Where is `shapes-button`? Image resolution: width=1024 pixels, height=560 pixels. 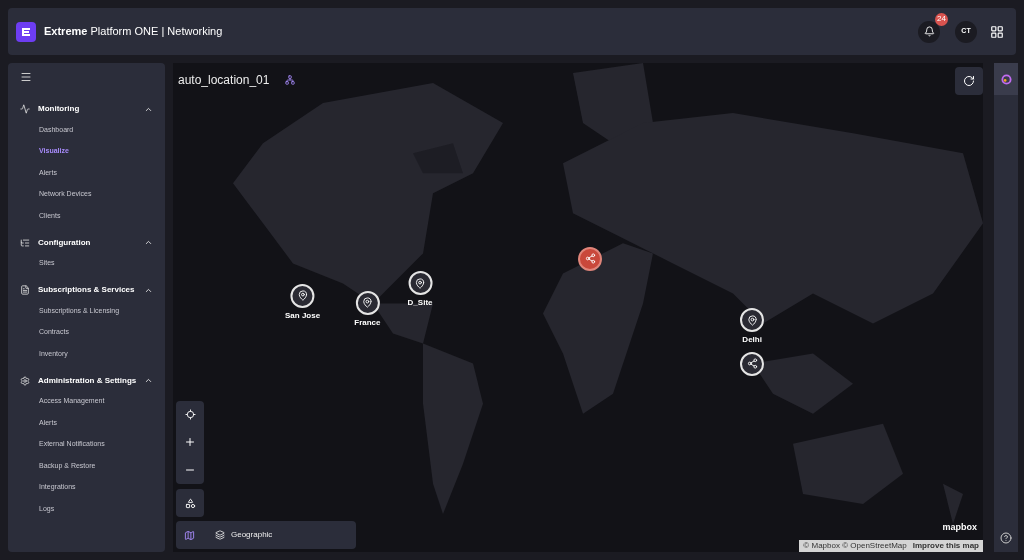
shapes-button is located at coordinates (190, 503).